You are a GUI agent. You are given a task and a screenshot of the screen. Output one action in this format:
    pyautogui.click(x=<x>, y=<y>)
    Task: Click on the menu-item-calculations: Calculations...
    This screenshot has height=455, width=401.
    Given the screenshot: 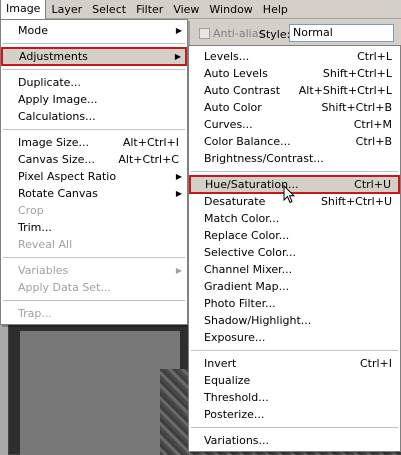 What is the action you would take?
    pyautogui.click(x=94, y=116)
    